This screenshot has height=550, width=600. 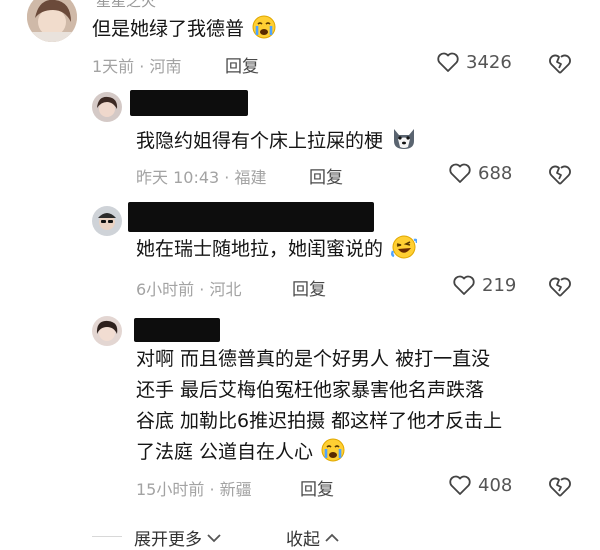 I want to click on like-button: 688, so click(x=480, y=173).